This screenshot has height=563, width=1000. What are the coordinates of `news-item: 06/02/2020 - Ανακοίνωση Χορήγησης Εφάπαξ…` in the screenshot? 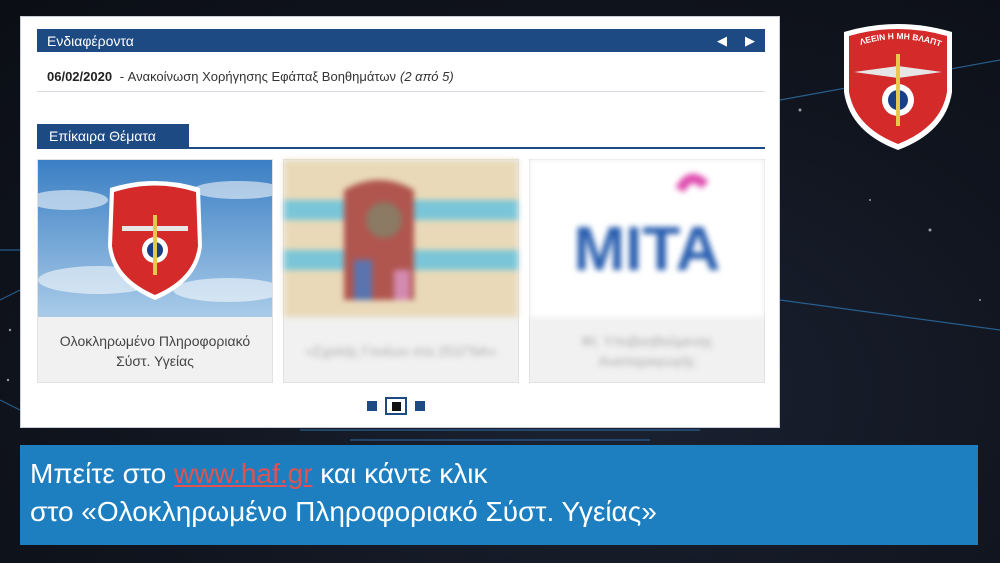 It's located at (406, 76).